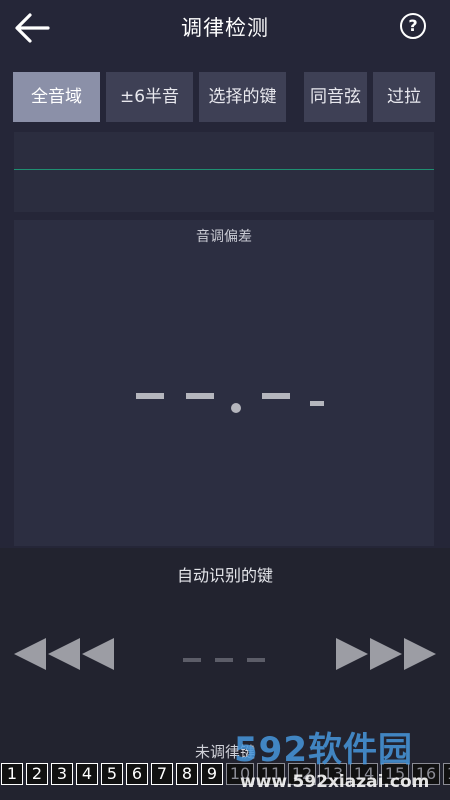  What do you see at coordinates (187, 774) in the screenshot?
I see `key-8: 8` at bounding box center [187, 774].